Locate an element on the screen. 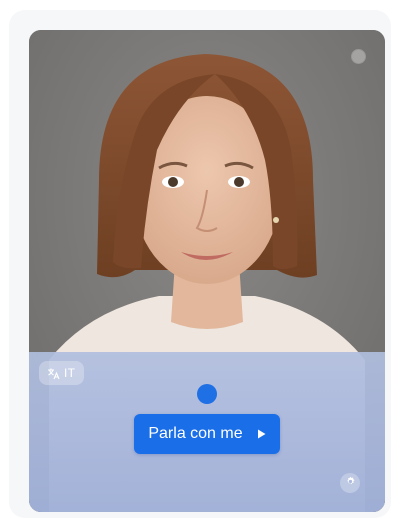 The image size is (400, 527). settings-button is located at coordinates (350, 483).